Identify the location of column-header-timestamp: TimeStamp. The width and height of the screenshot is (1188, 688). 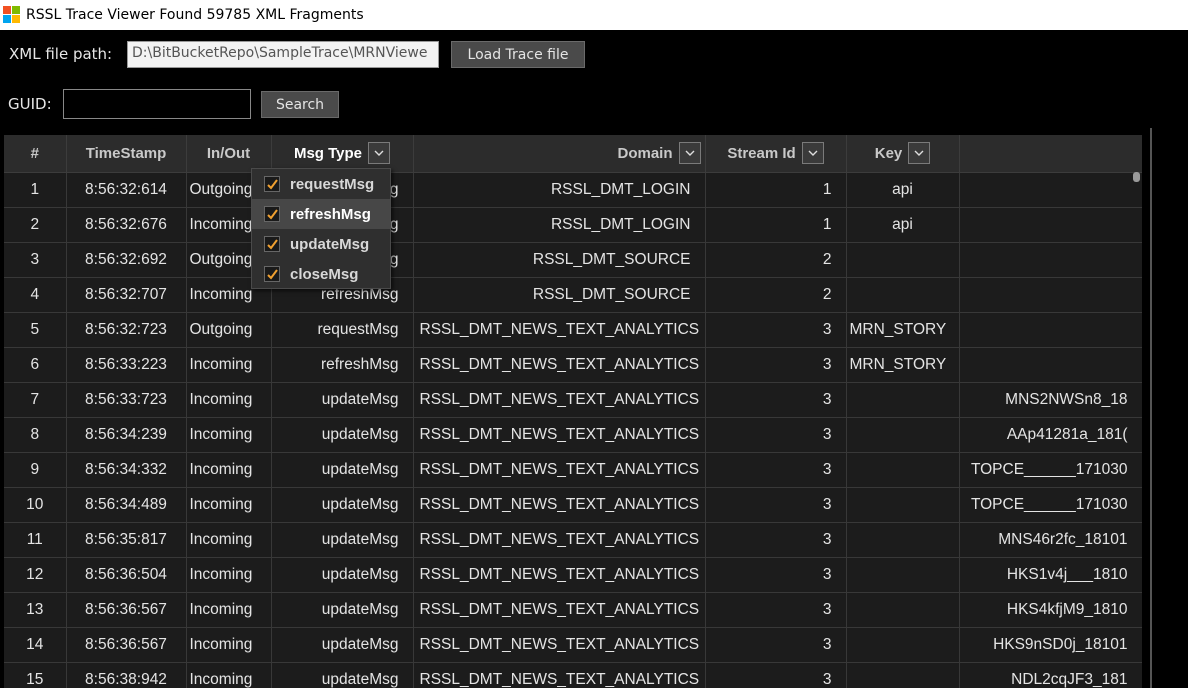
(126, 154).